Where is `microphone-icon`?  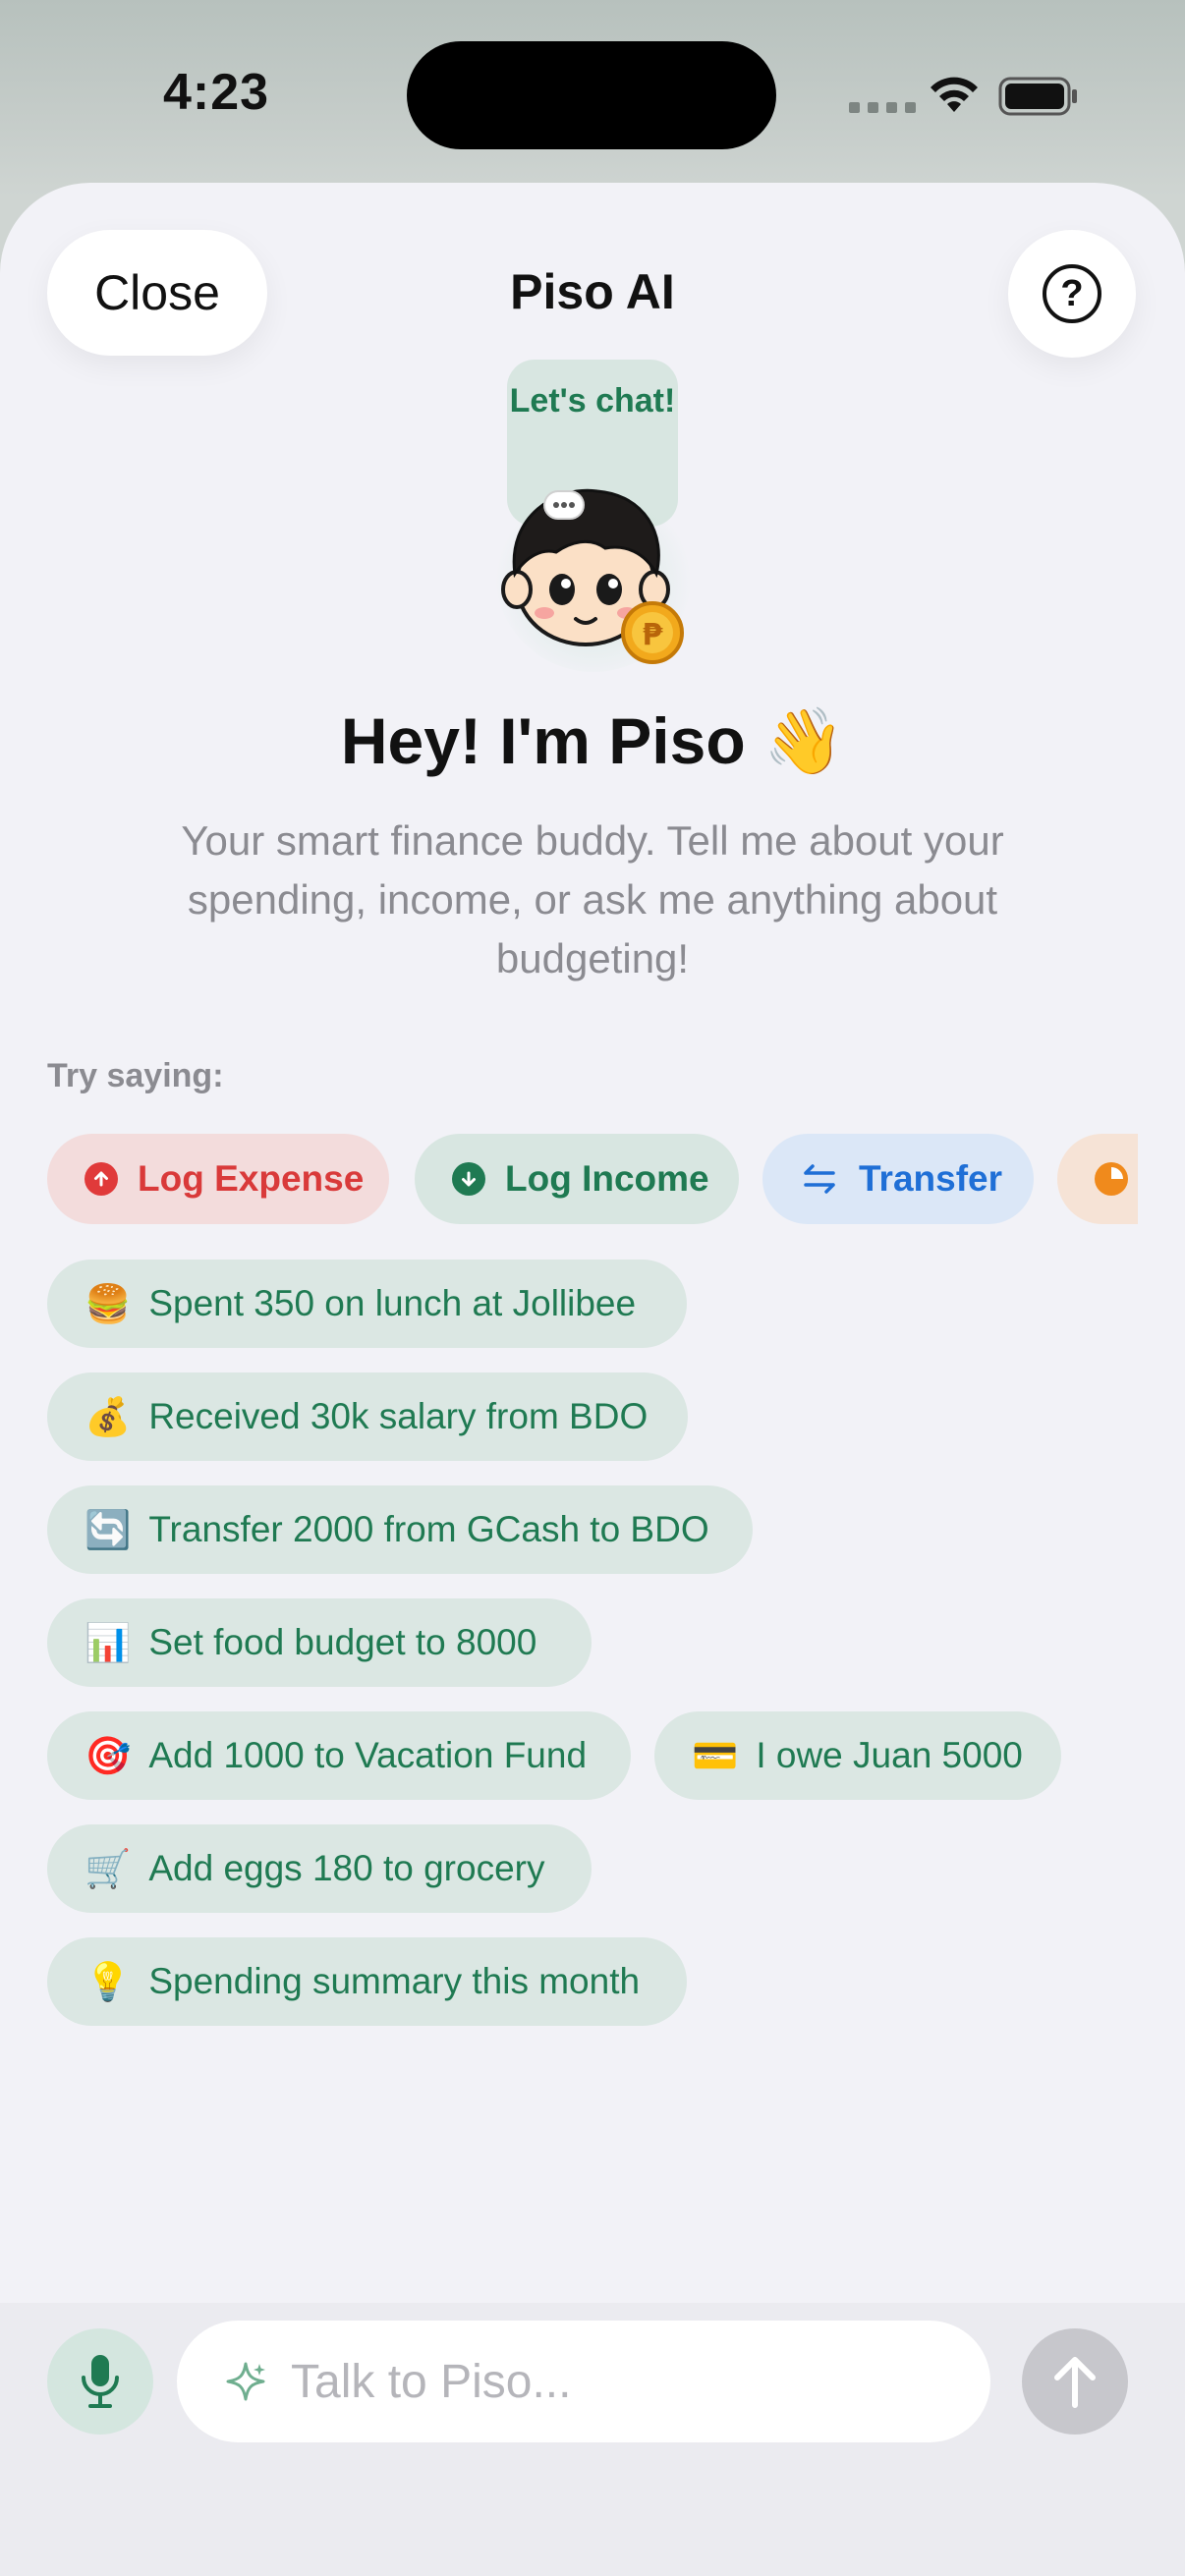
microphone-icon is located at coordinates (100, 2381).